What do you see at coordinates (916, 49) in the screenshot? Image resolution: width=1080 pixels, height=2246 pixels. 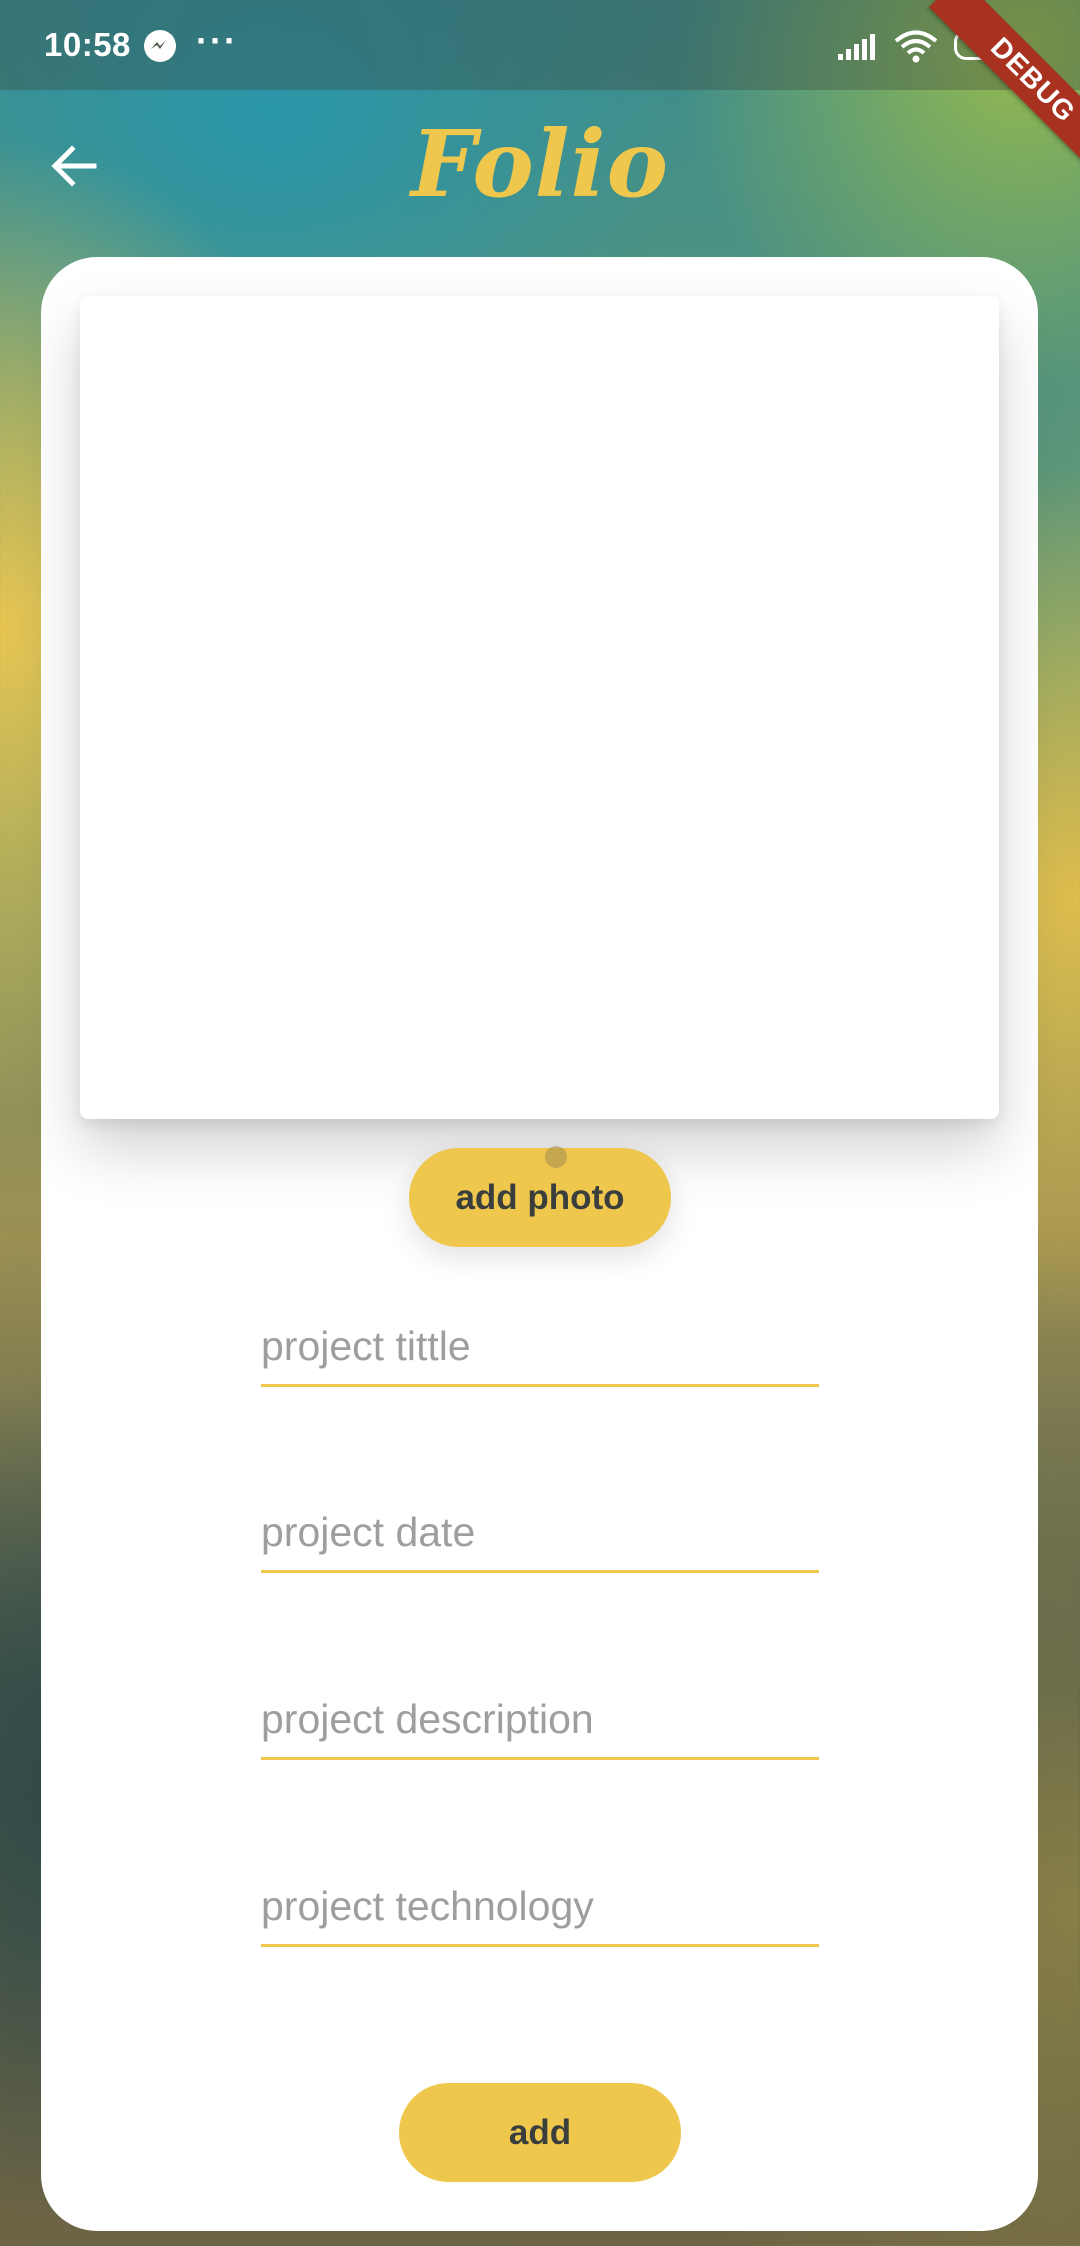 I see `wifi-icon` at bounding box center [916, 49].